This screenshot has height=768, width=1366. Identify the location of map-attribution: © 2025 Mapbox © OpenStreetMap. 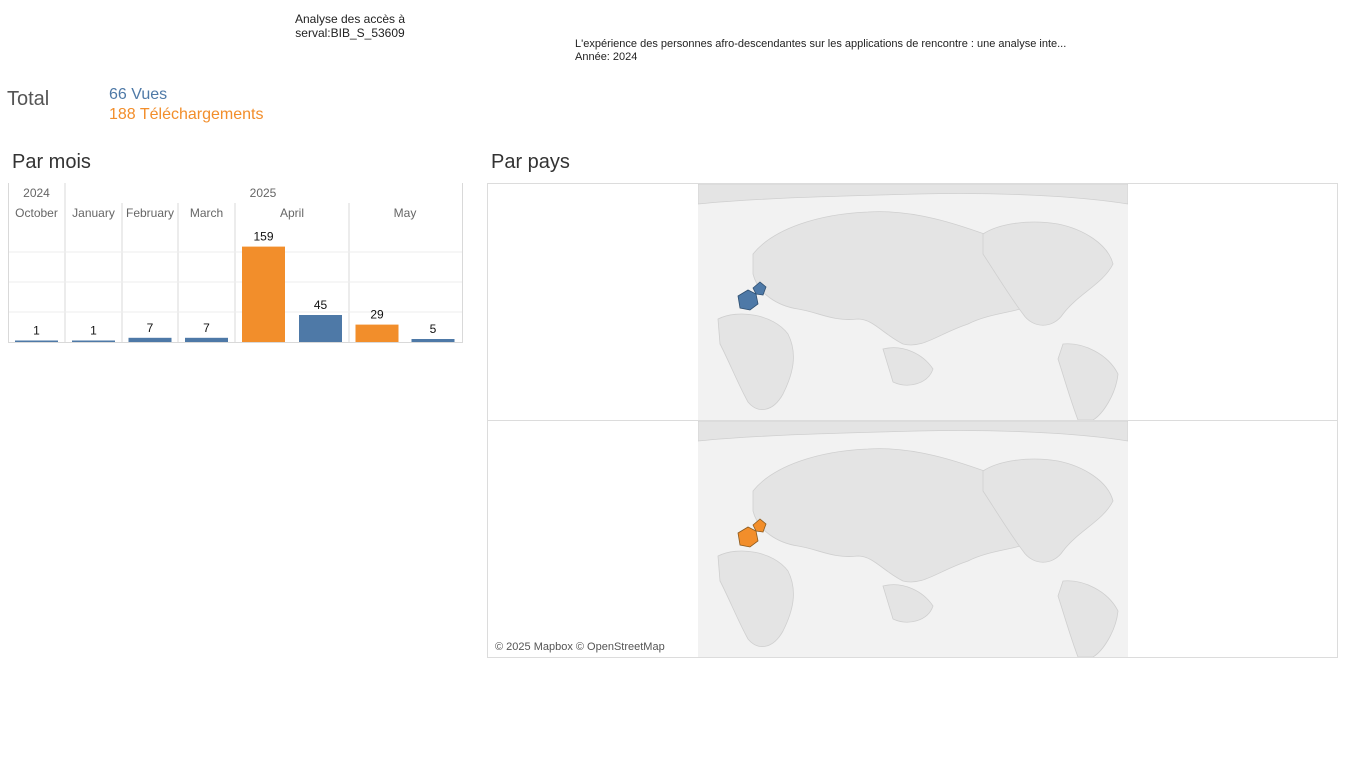
(580, 647).